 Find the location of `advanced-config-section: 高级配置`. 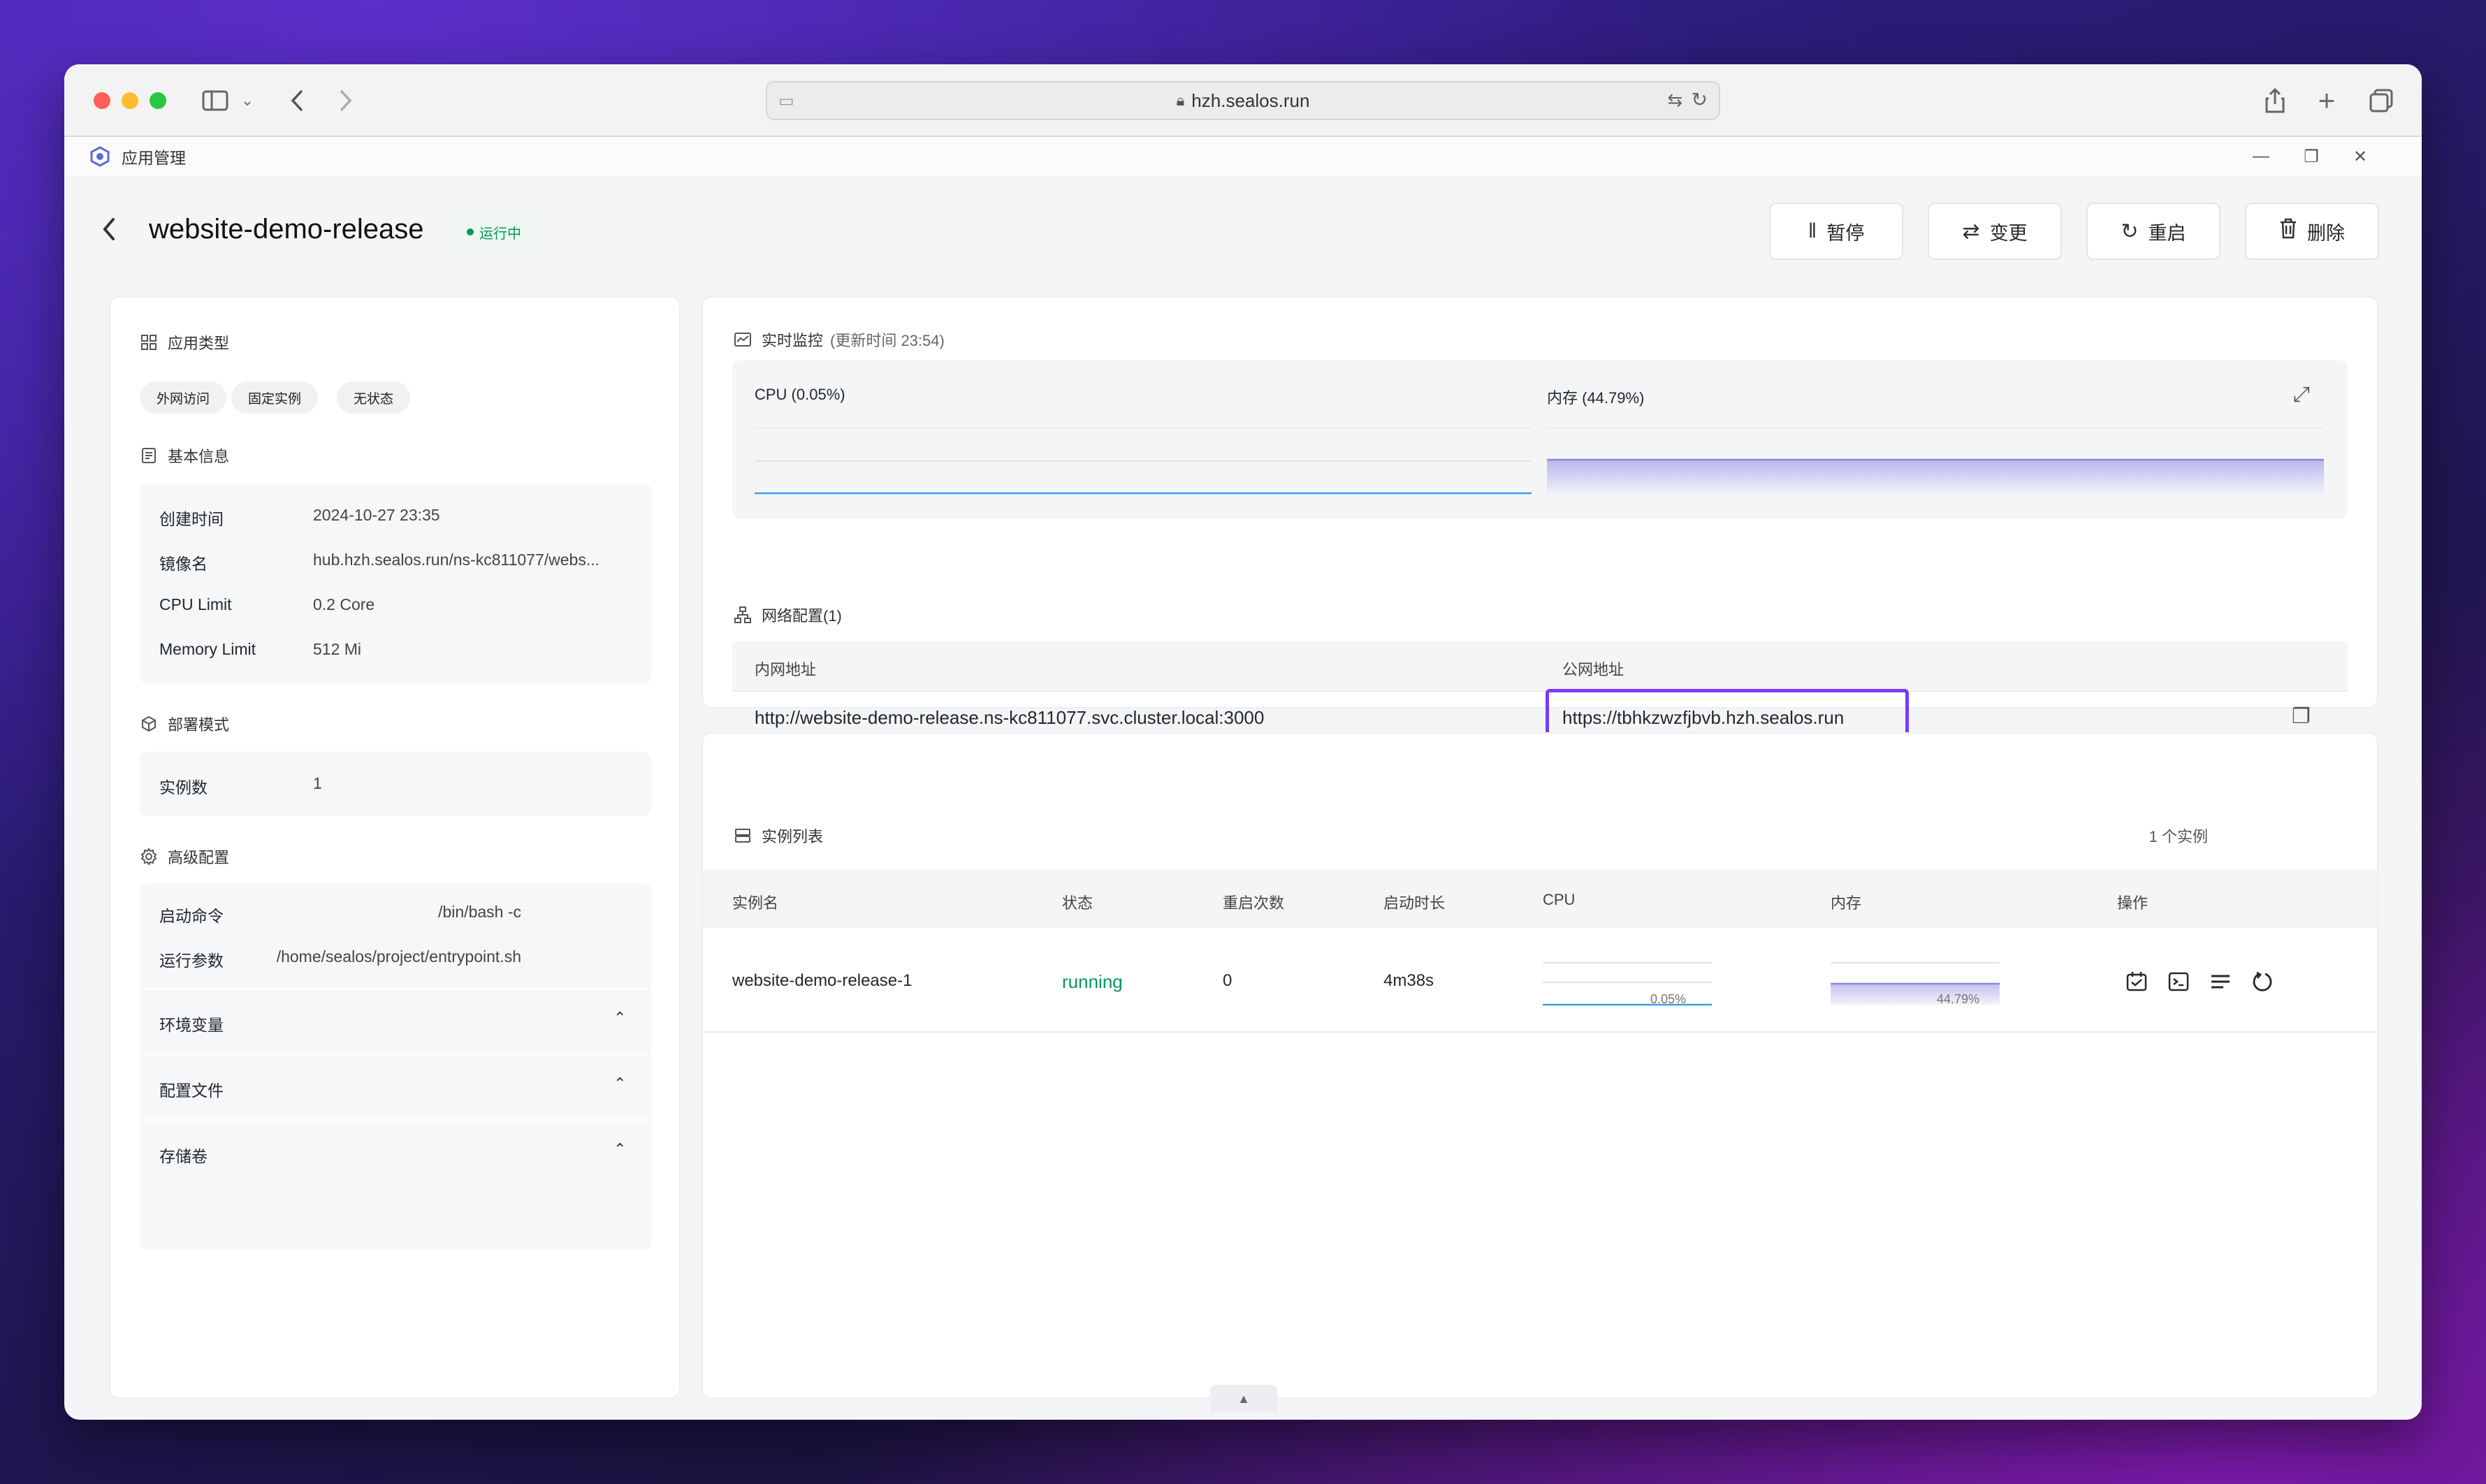

advanced-config-section: 高级配置 is located at coordinates (184, 856).